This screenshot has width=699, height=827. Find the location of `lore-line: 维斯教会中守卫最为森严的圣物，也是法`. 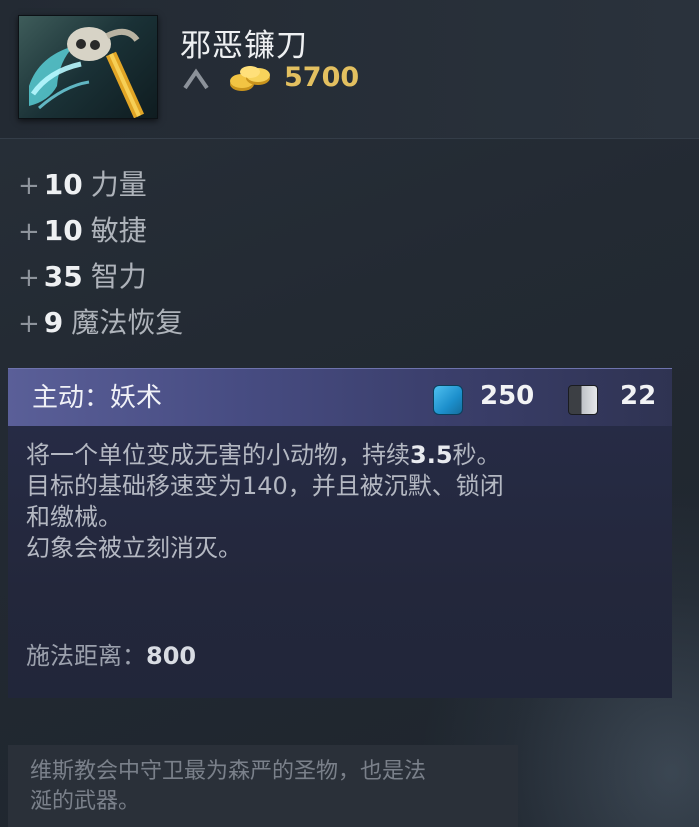

lore-line: 维斯教会中守卫最为森严的圣物，也是法 is located at coordinates (228, 771).